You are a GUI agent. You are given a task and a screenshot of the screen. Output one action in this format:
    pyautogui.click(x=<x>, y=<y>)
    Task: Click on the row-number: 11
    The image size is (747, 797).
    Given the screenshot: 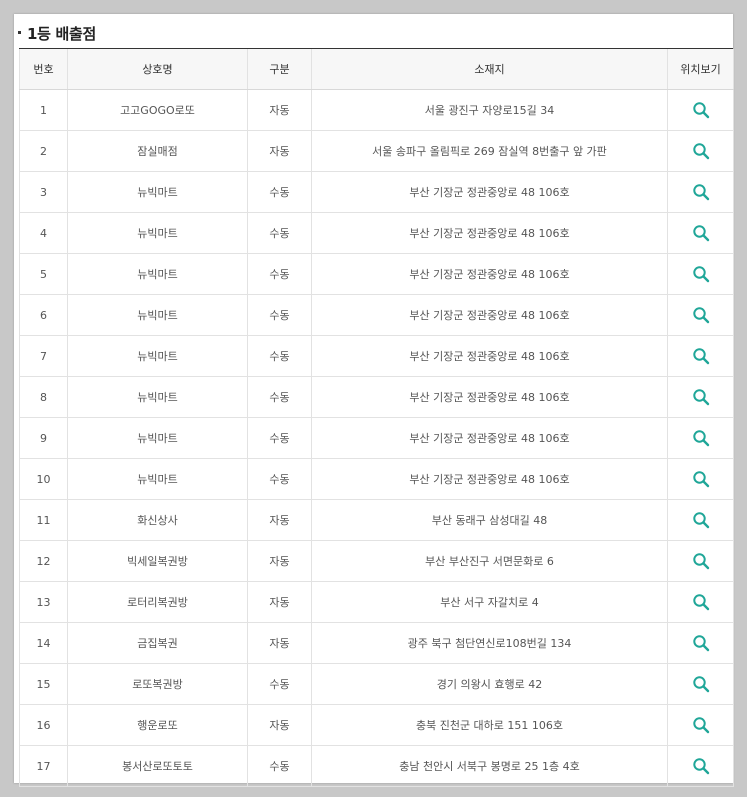 What is the action you would take?
    pyautogui.click(x=43, y=520)
    